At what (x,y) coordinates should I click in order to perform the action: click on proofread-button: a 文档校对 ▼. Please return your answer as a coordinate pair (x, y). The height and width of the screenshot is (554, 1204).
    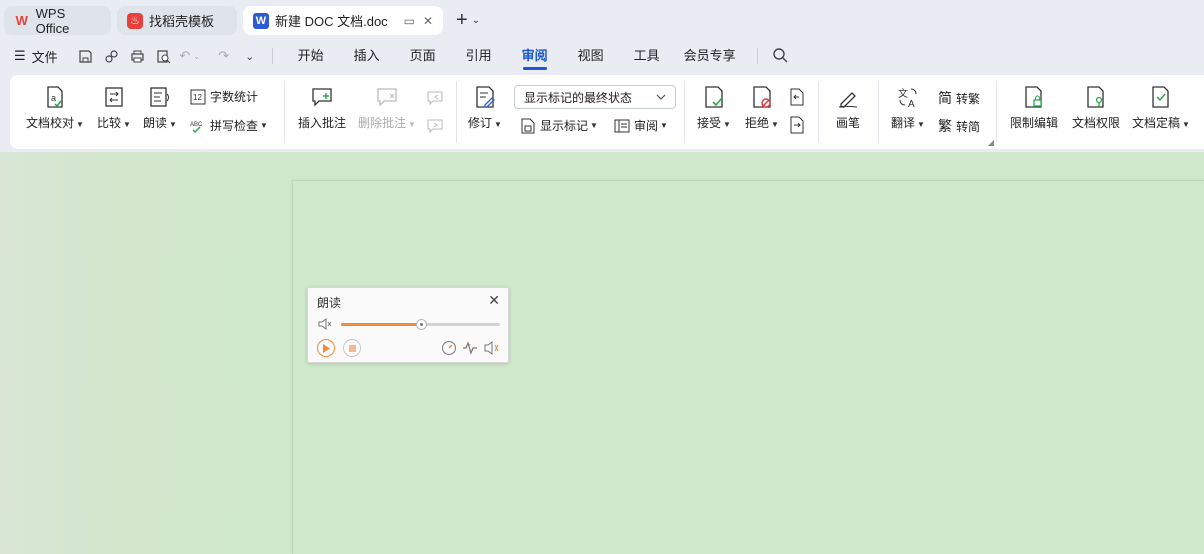
    Looking at the image, I should click on (55, 103).